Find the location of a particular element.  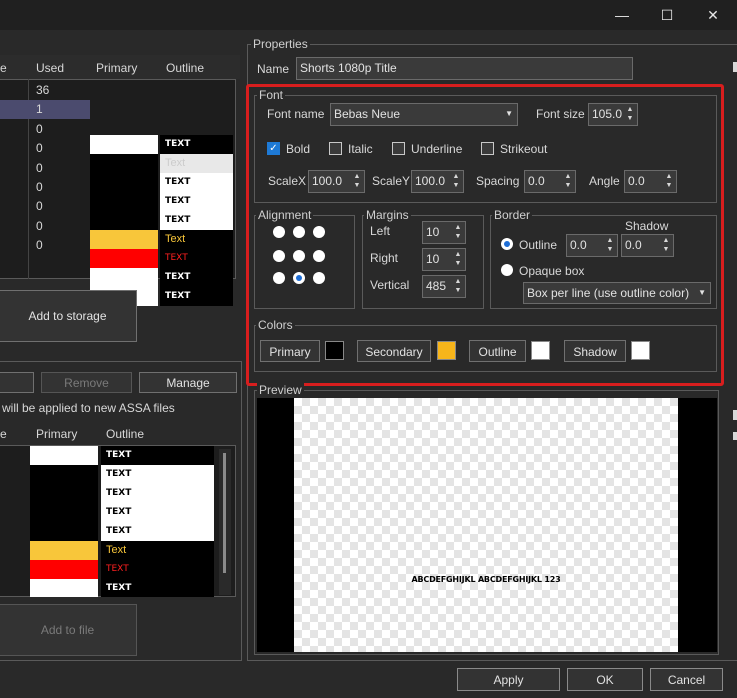

angle-value: 0.0 is located at coordinates (636, 181).